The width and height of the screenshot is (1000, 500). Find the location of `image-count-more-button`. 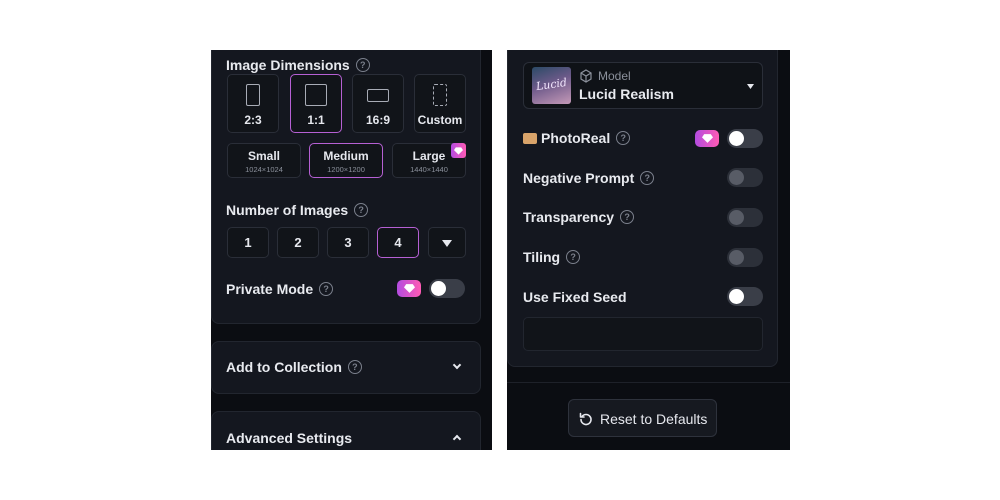

image-count-more-button is located at coordinates (447, 242).